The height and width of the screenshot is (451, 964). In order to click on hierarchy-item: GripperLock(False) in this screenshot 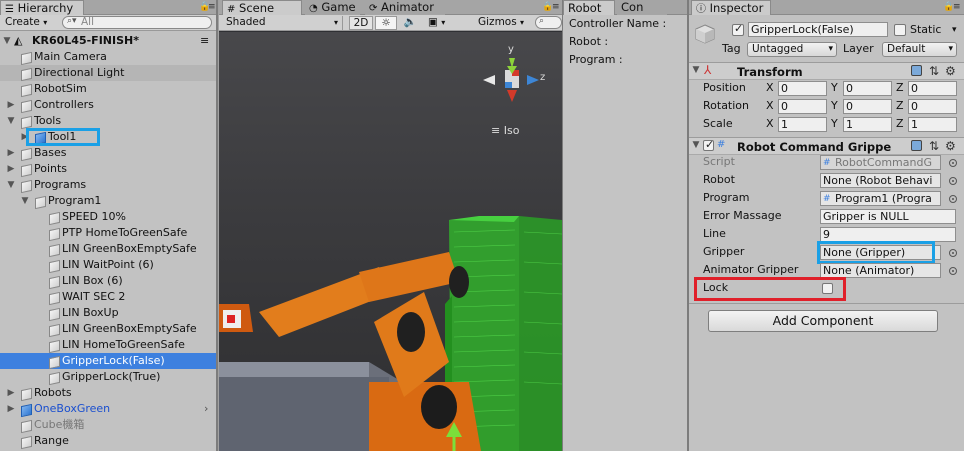, I will do `click(108, 361)`.